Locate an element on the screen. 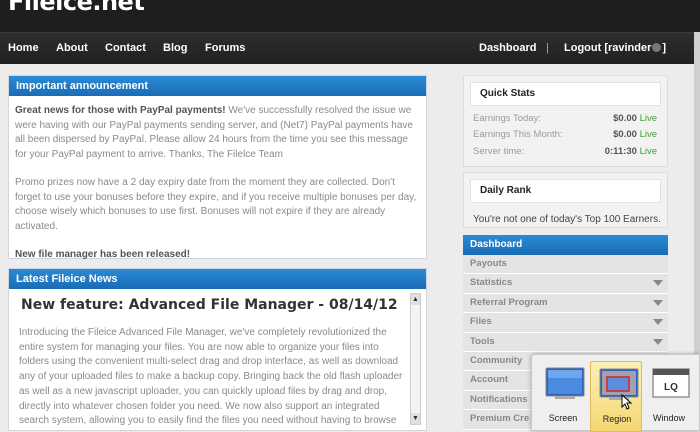 The image size is (700, 432). mouse-pointer-icon is located at coordinates (627, 402).